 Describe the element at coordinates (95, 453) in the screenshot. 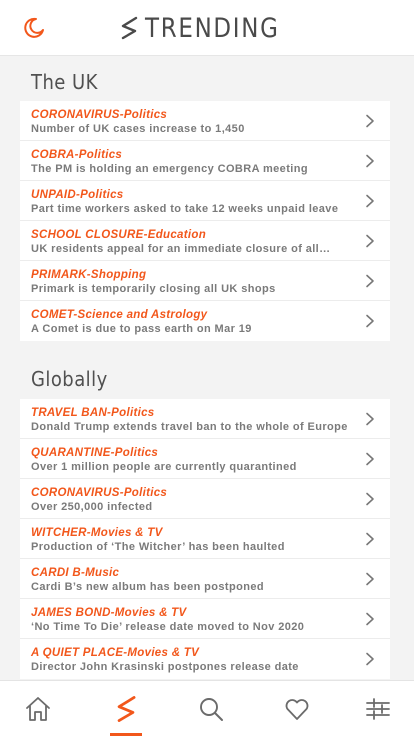

I see `news-category: QUARANTINE-Politics` at that location.